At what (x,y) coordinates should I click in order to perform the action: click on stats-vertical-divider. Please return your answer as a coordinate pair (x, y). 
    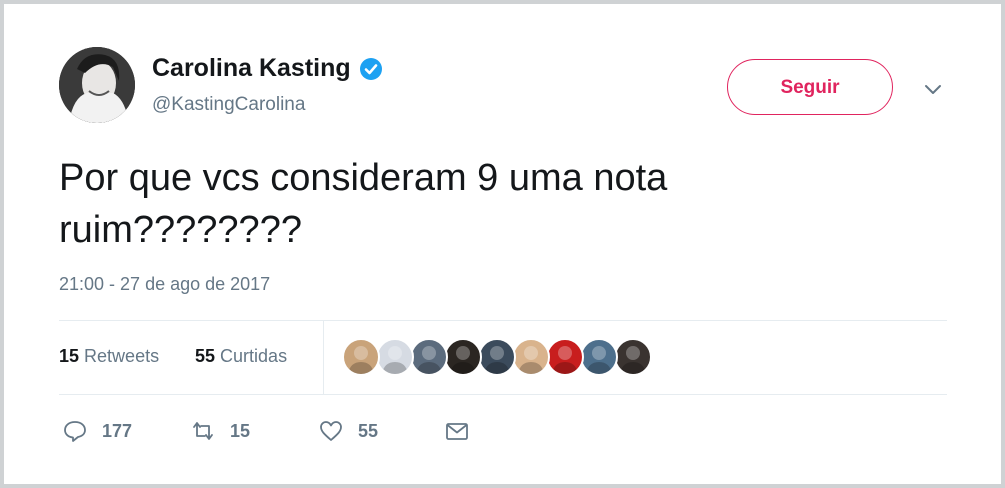
    Looking at the image, I should click on (323, 357).